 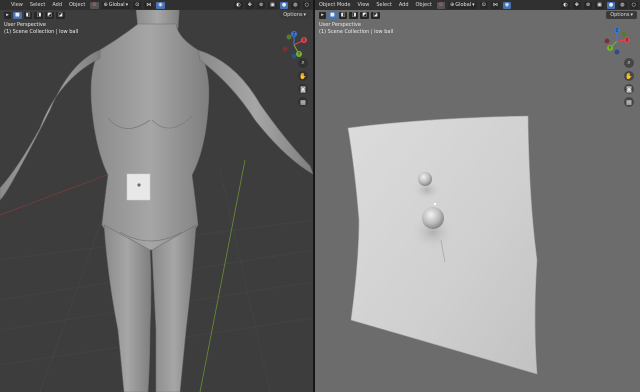 What do you see at coordinates (156, 15) in the screenshot?
I see `viewport-left-toolbar: ▸ ■ ◧ ◨ ◩ ◪` at bounding box center [156, 15].